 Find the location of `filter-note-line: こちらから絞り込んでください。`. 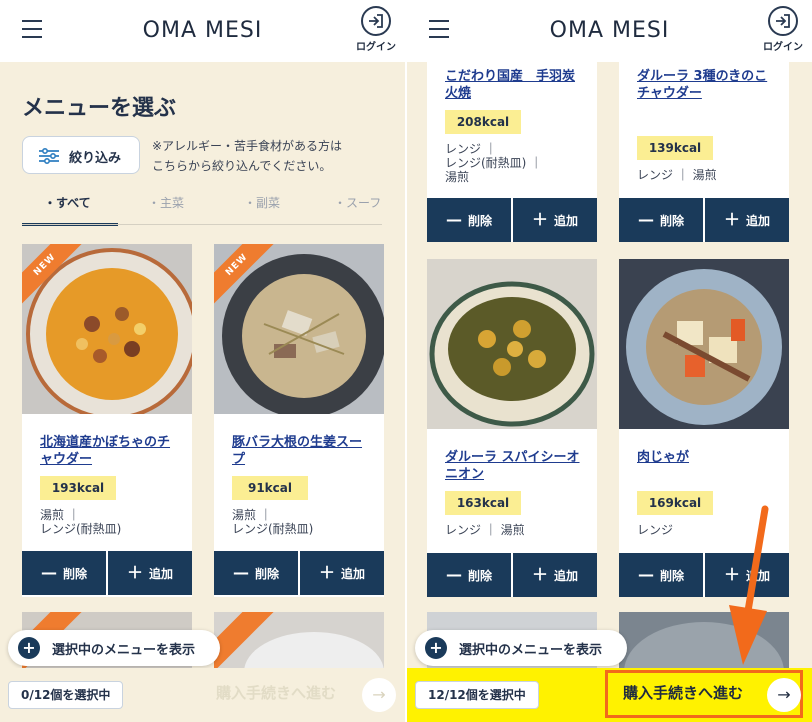

filter-note-line: こちらから絞り込んでください。 is located at coordinates (242, 166).